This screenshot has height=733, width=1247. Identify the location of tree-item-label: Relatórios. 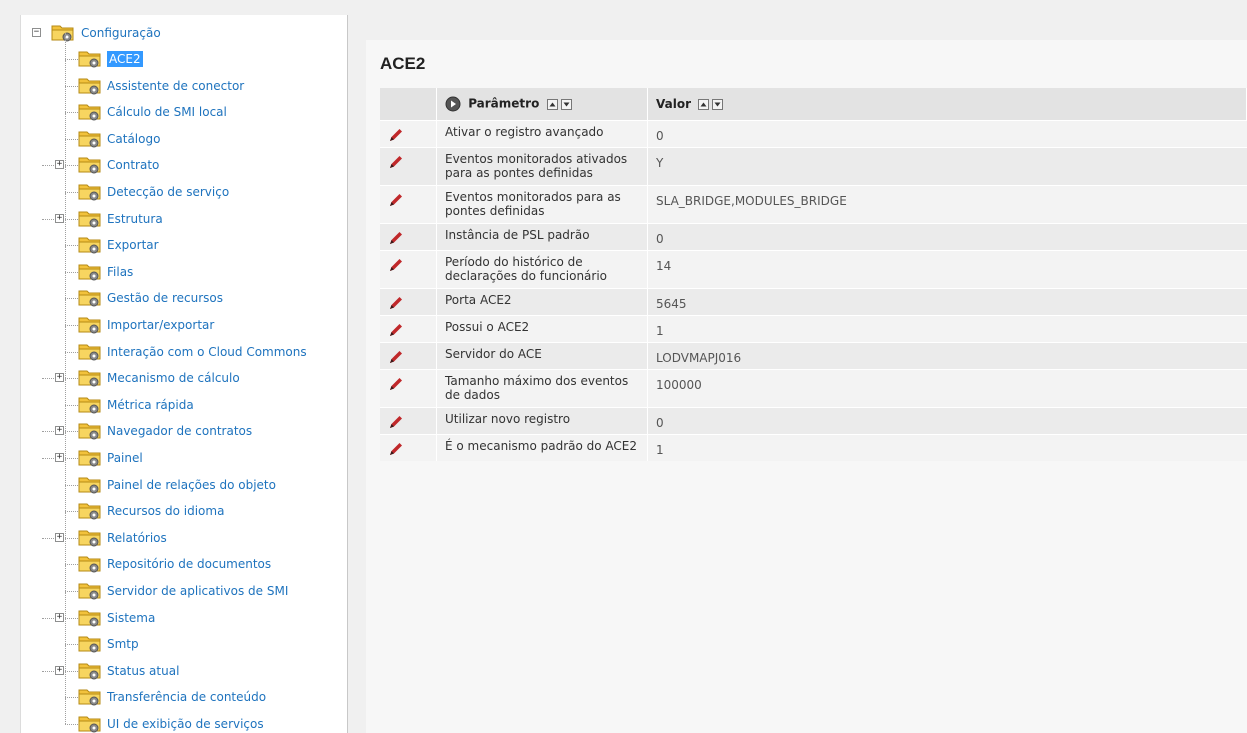
(137, 538).